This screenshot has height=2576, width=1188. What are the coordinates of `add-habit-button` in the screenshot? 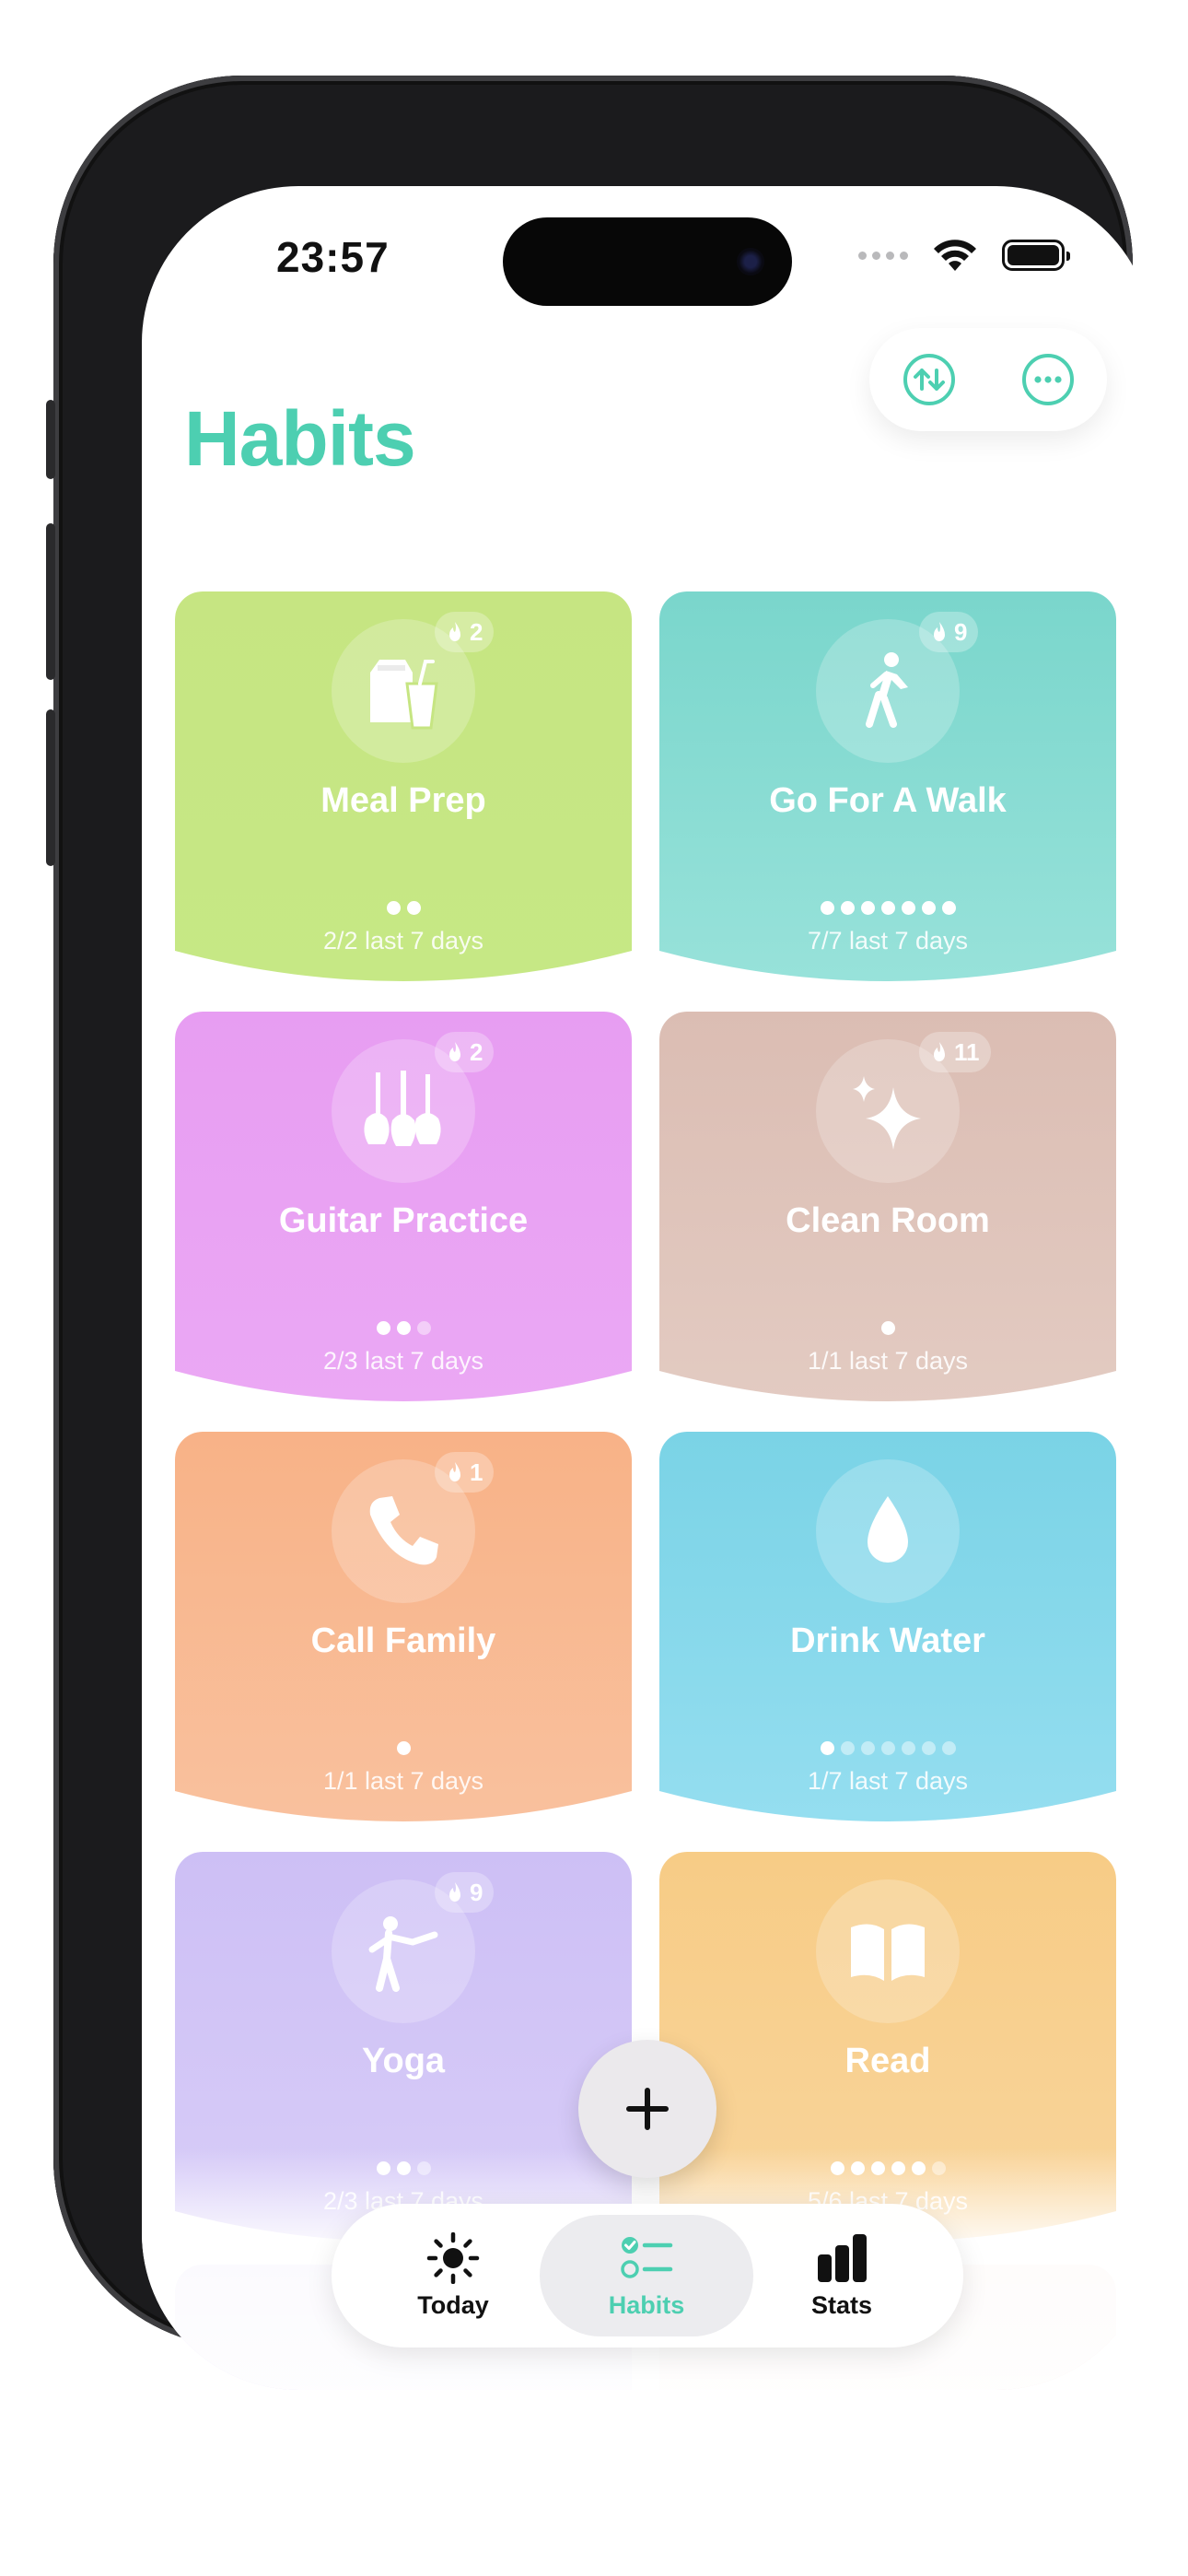 It's located at (647, 2109).